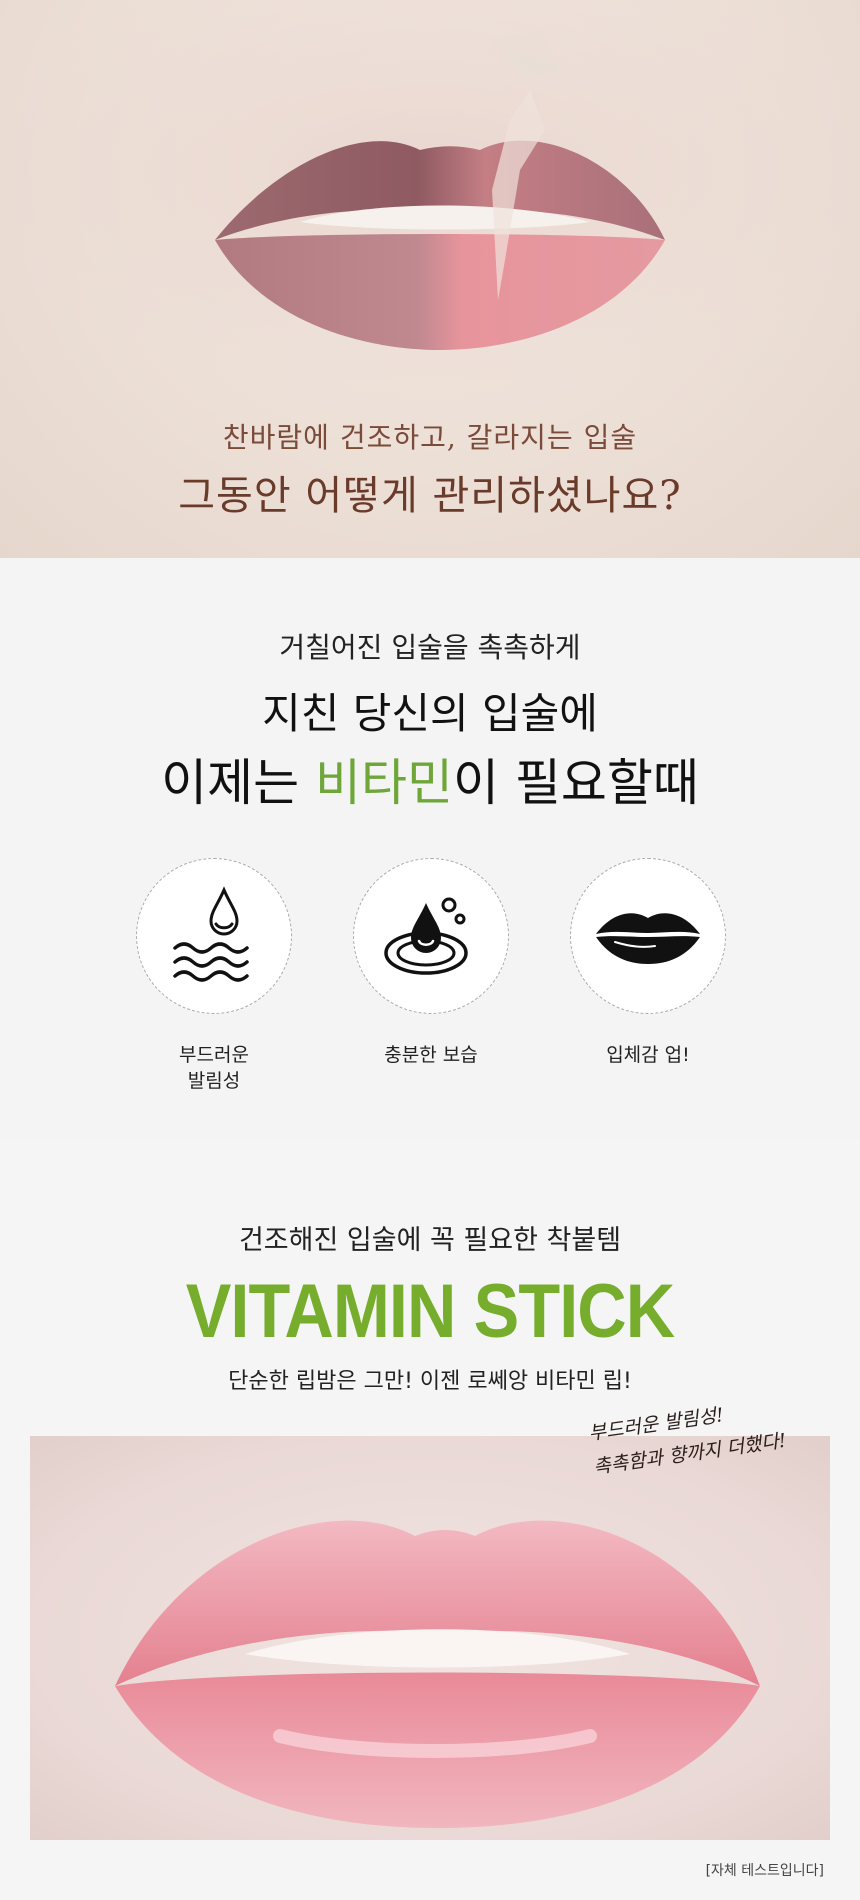 Image resolution: width=860 pixels, height=1900 pixels. I want to click on lips-icon, so click(648, 938).